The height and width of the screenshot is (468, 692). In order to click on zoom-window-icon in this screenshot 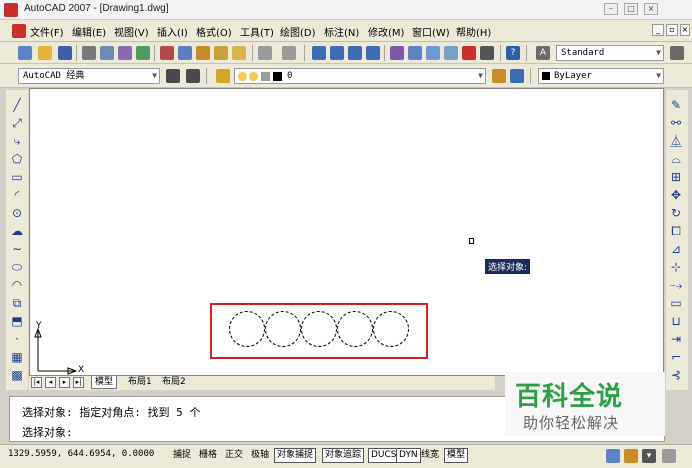, I will do `click(355, 53)`.